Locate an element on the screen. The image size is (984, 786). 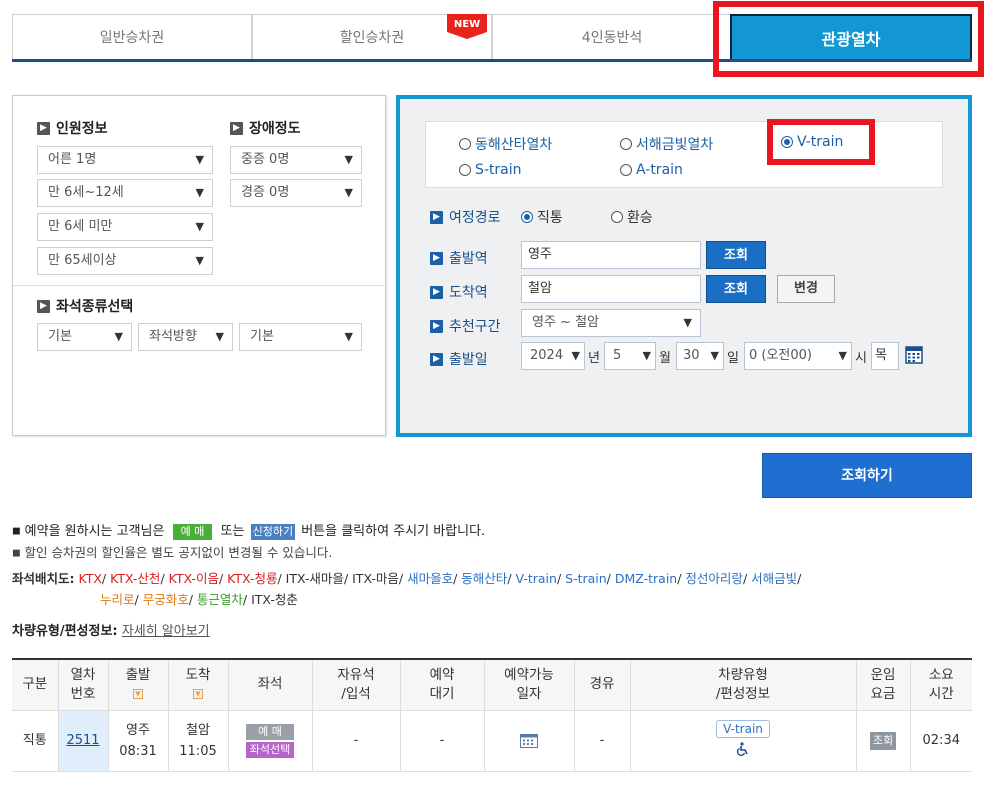
disability-title: ▶ 장애정도 is located at coordinates (265, 128).